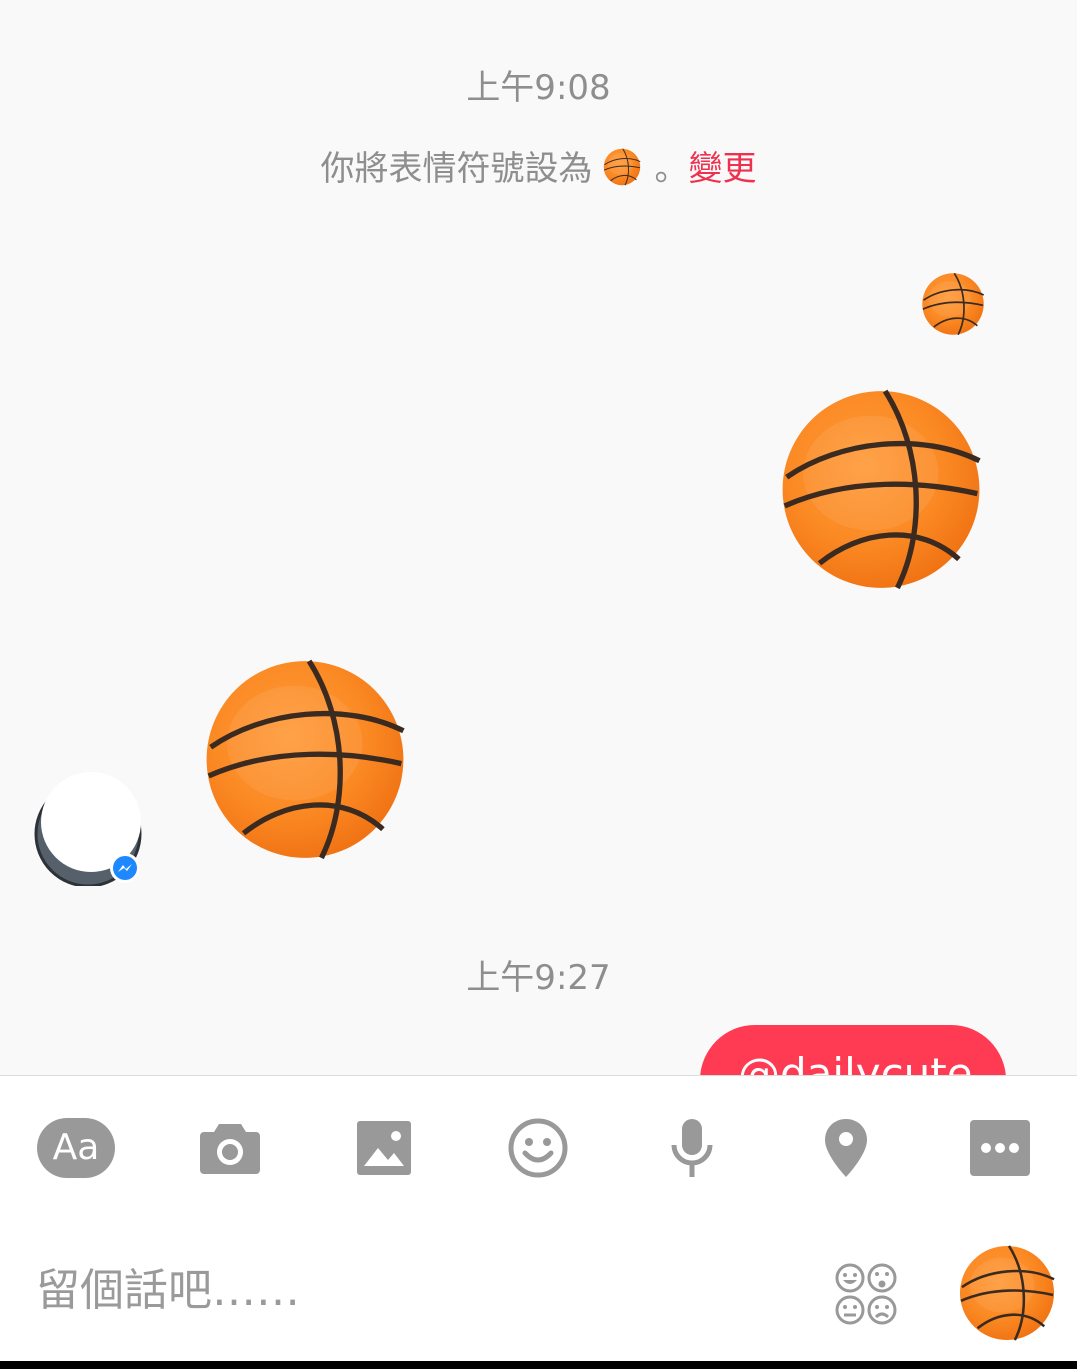 This screenshot has height=1369, width=1077. What do you see at coordinates (88, 829) in the screenshot?
I see `avatar` at bounding box center [88, 829].